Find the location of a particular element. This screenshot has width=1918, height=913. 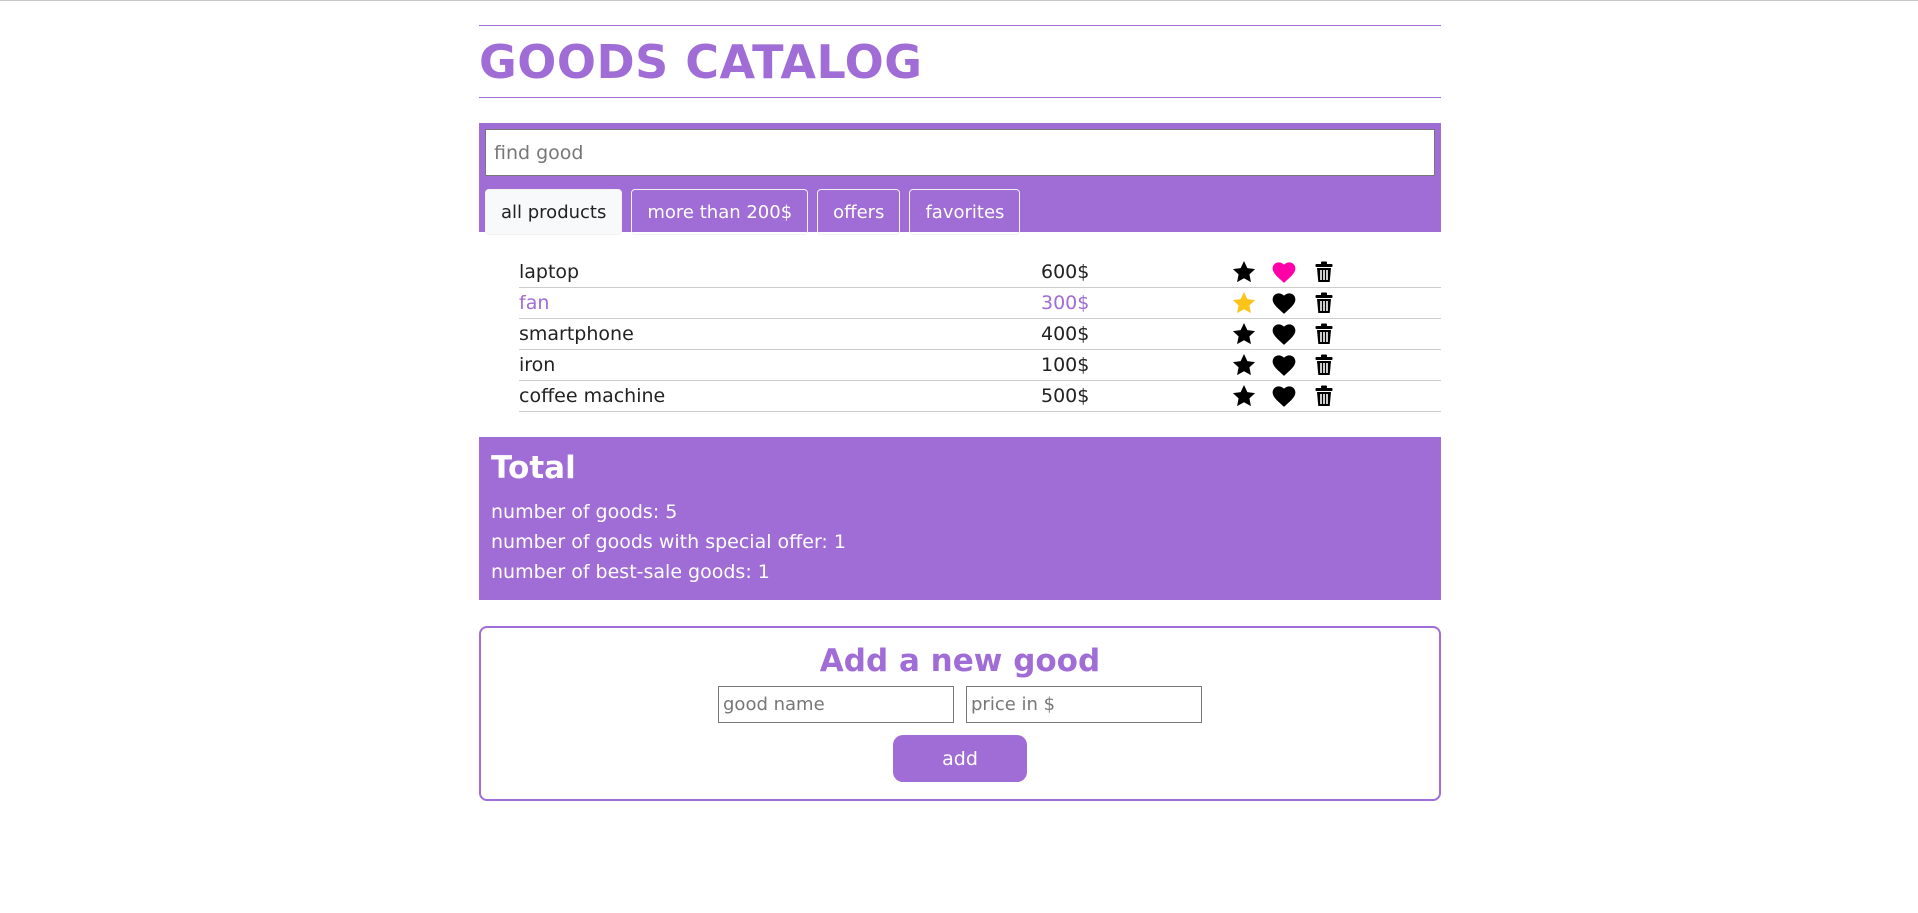

good-name: fan is located at coordinates (780, 303).